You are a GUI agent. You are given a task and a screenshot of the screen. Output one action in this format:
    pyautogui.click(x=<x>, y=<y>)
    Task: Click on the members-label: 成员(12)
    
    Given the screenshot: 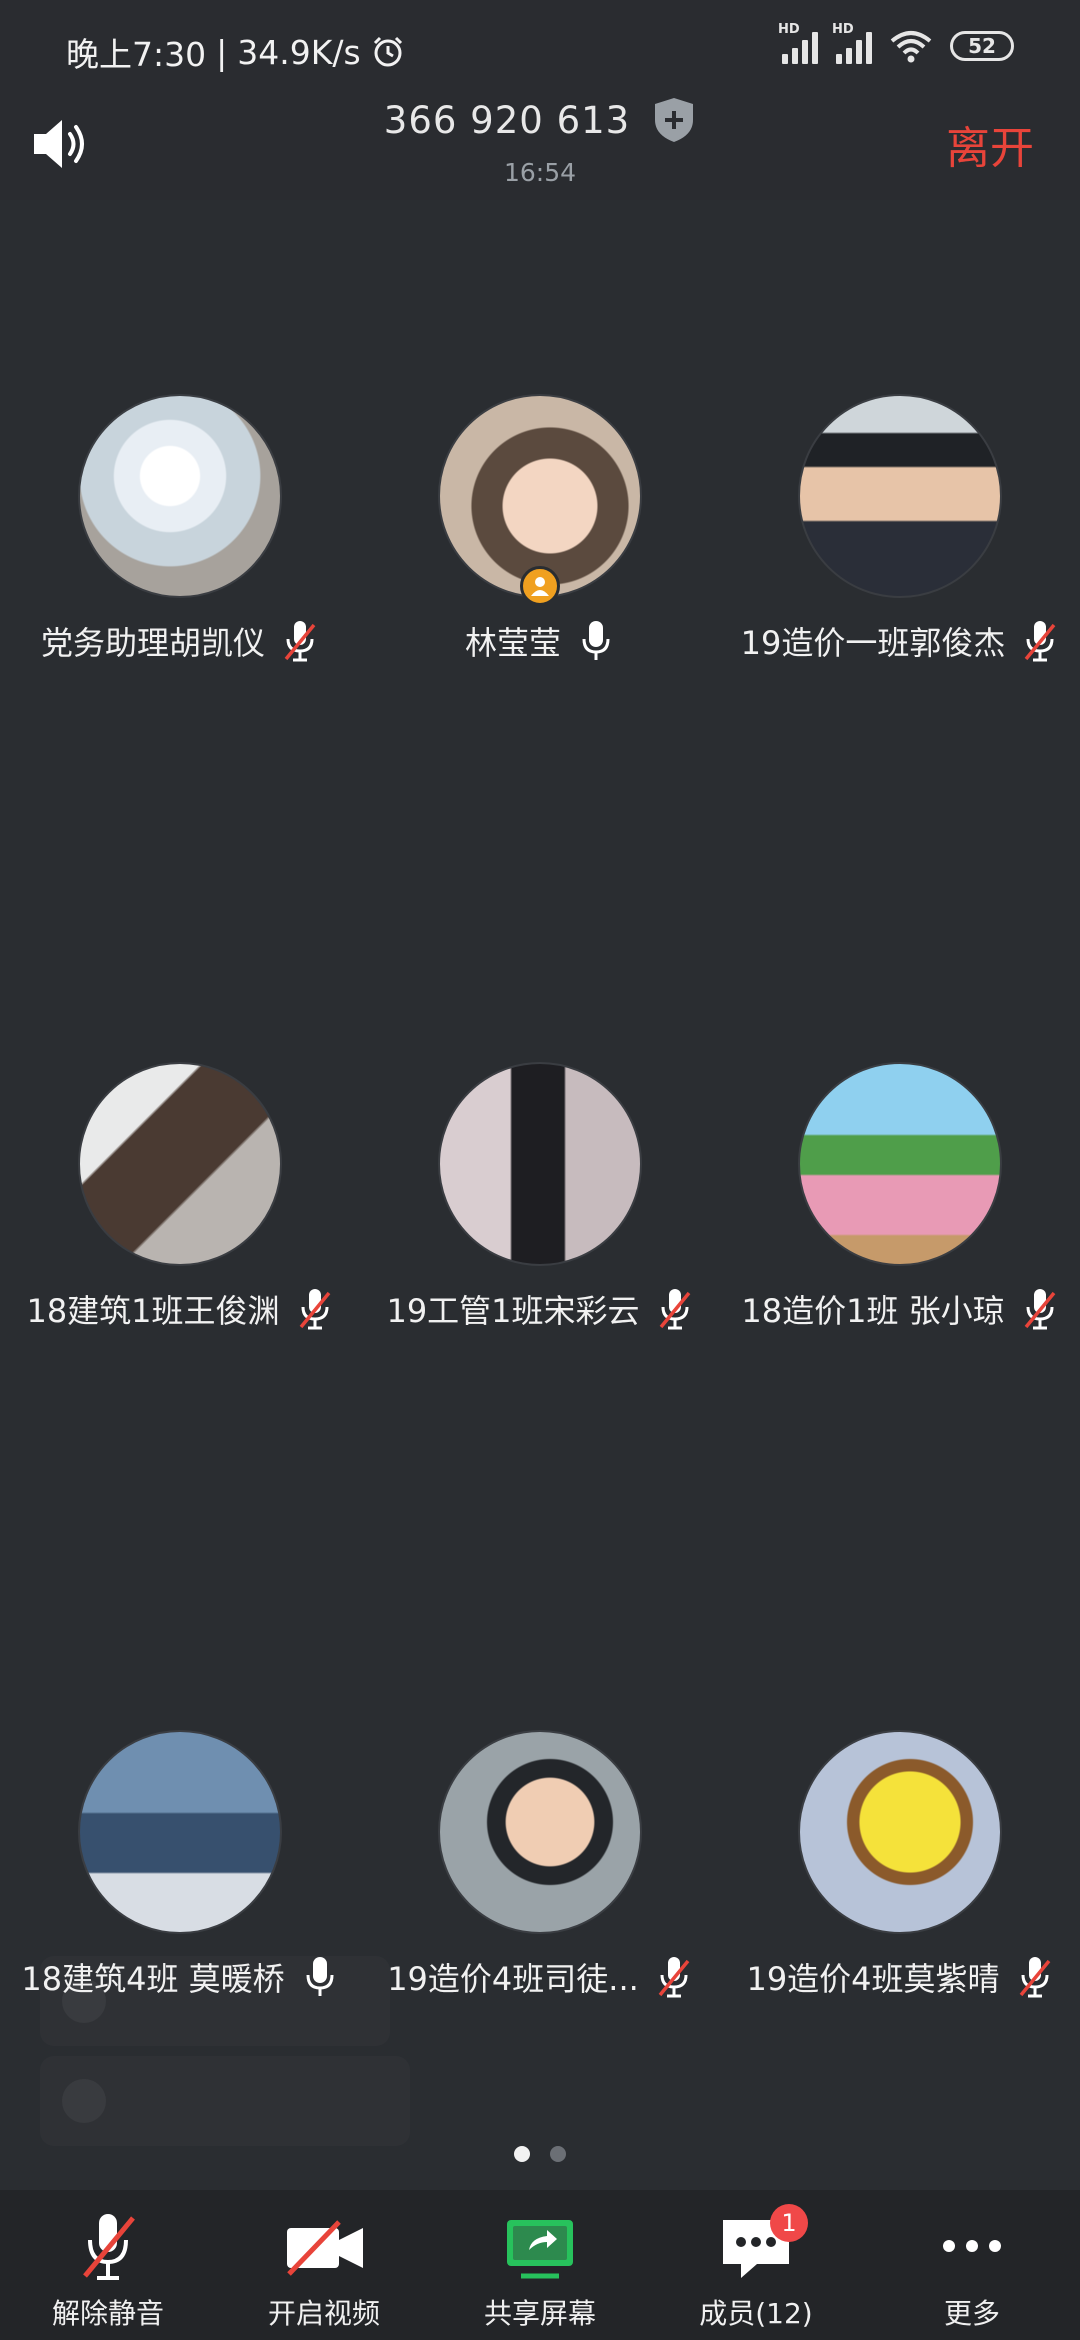 What is the action you would take?
    pyautogui.click(x=756, y=2313)
    